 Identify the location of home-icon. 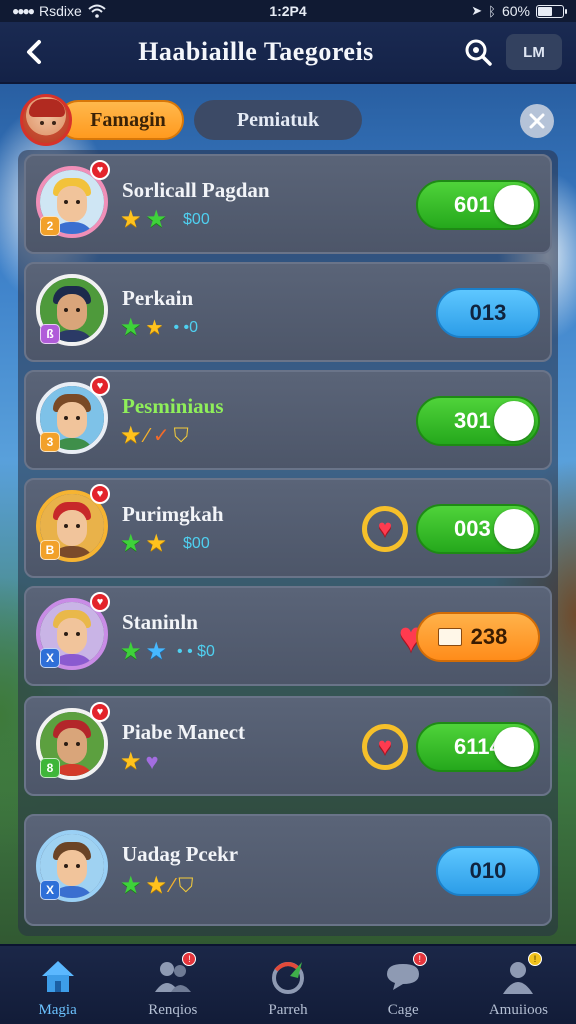
(57, 976).